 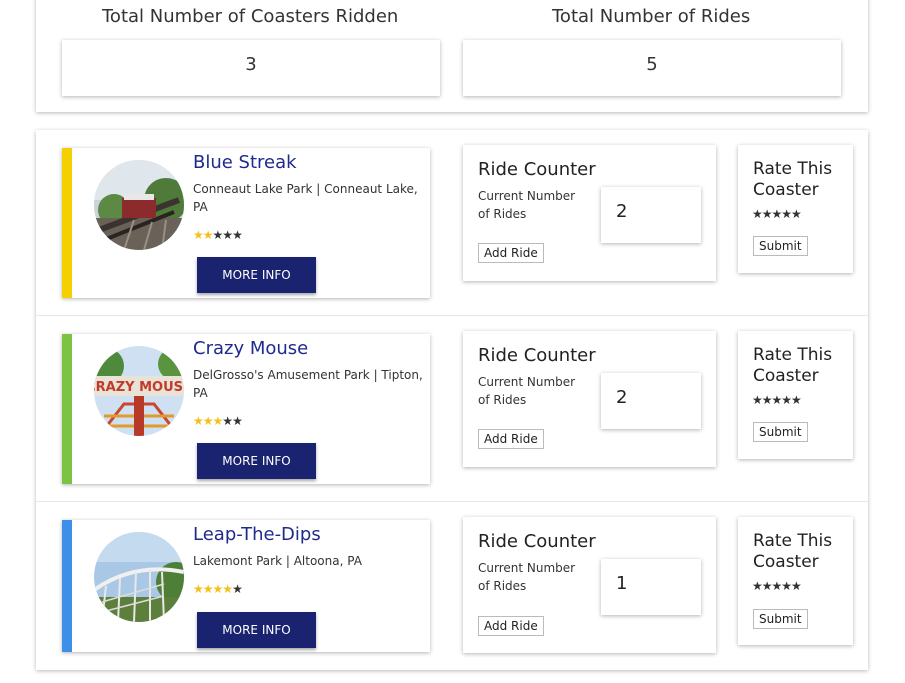 I want to click on coasters-ridden-label: Total Number of Coasters Ridden, so click(x=250, y=16).